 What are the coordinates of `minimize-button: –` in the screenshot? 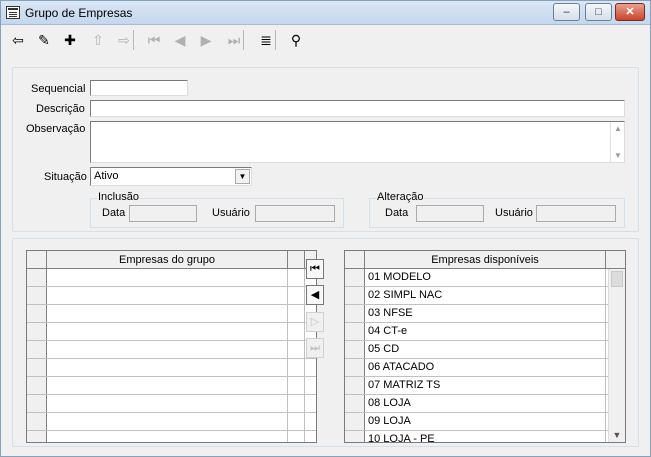 It's located at (566, 12).